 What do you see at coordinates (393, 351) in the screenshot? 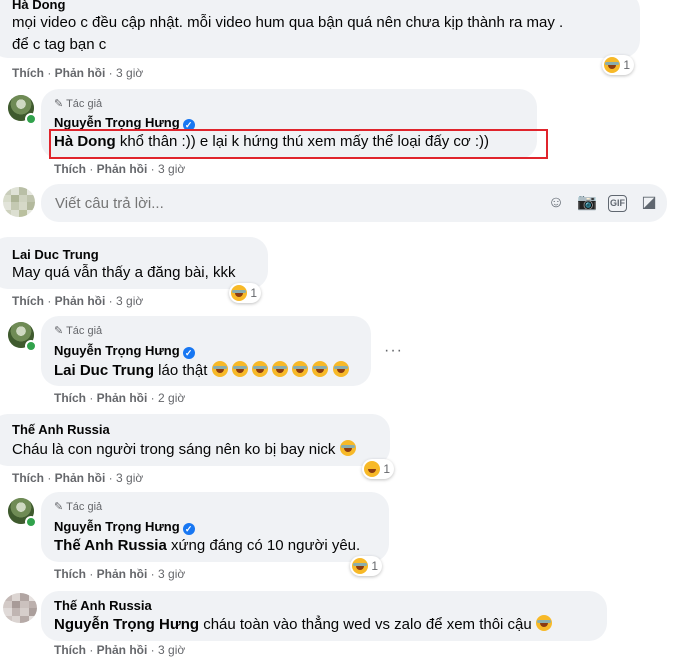
I see `more-options-icon: ···` at bounding box center [393, 351].